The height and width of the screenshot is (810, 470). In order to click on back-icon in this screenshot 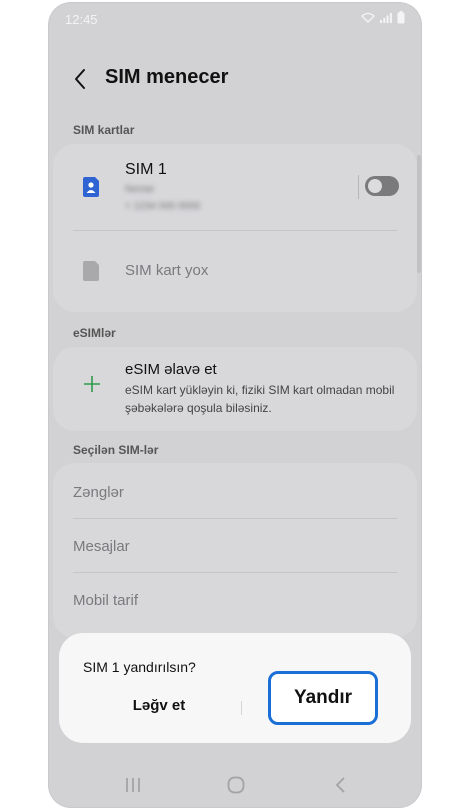, I will do `click(341, 785)`.